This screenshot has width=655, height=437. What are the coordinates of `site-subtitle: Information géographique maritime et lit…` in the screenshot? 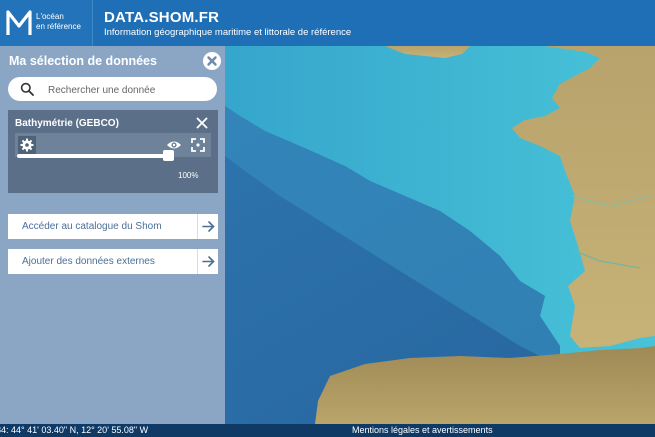 It's located at (228, 32).